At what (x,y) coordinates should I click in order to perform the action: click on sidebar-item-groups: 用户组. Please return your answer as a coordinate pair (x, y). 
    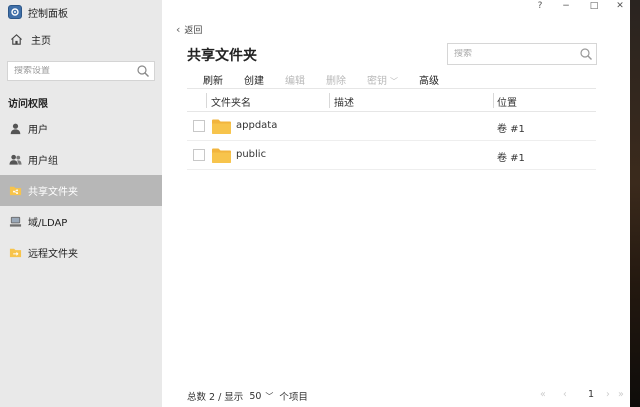
    Looking at the image, I should click on (81, 159).